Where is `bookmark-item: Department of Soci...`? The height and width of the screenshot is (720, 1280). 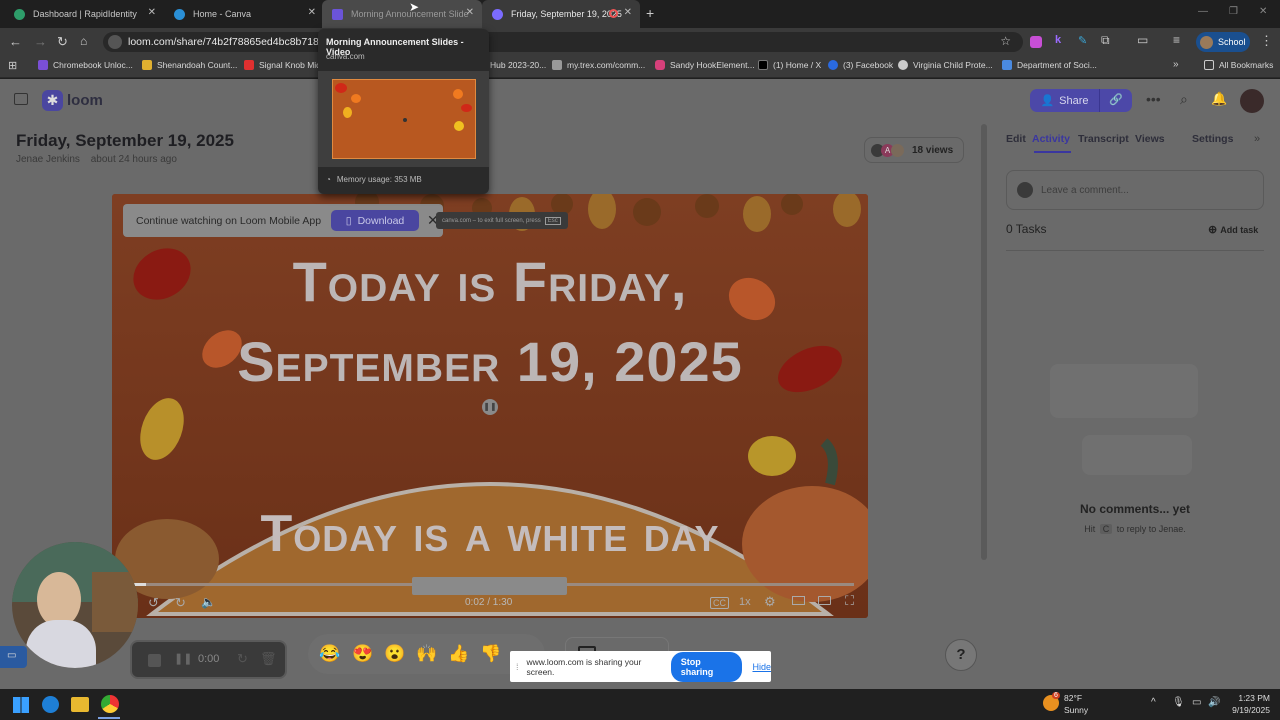 bookmark-item: Department of Soci... is located at coordinates (1049, 65).